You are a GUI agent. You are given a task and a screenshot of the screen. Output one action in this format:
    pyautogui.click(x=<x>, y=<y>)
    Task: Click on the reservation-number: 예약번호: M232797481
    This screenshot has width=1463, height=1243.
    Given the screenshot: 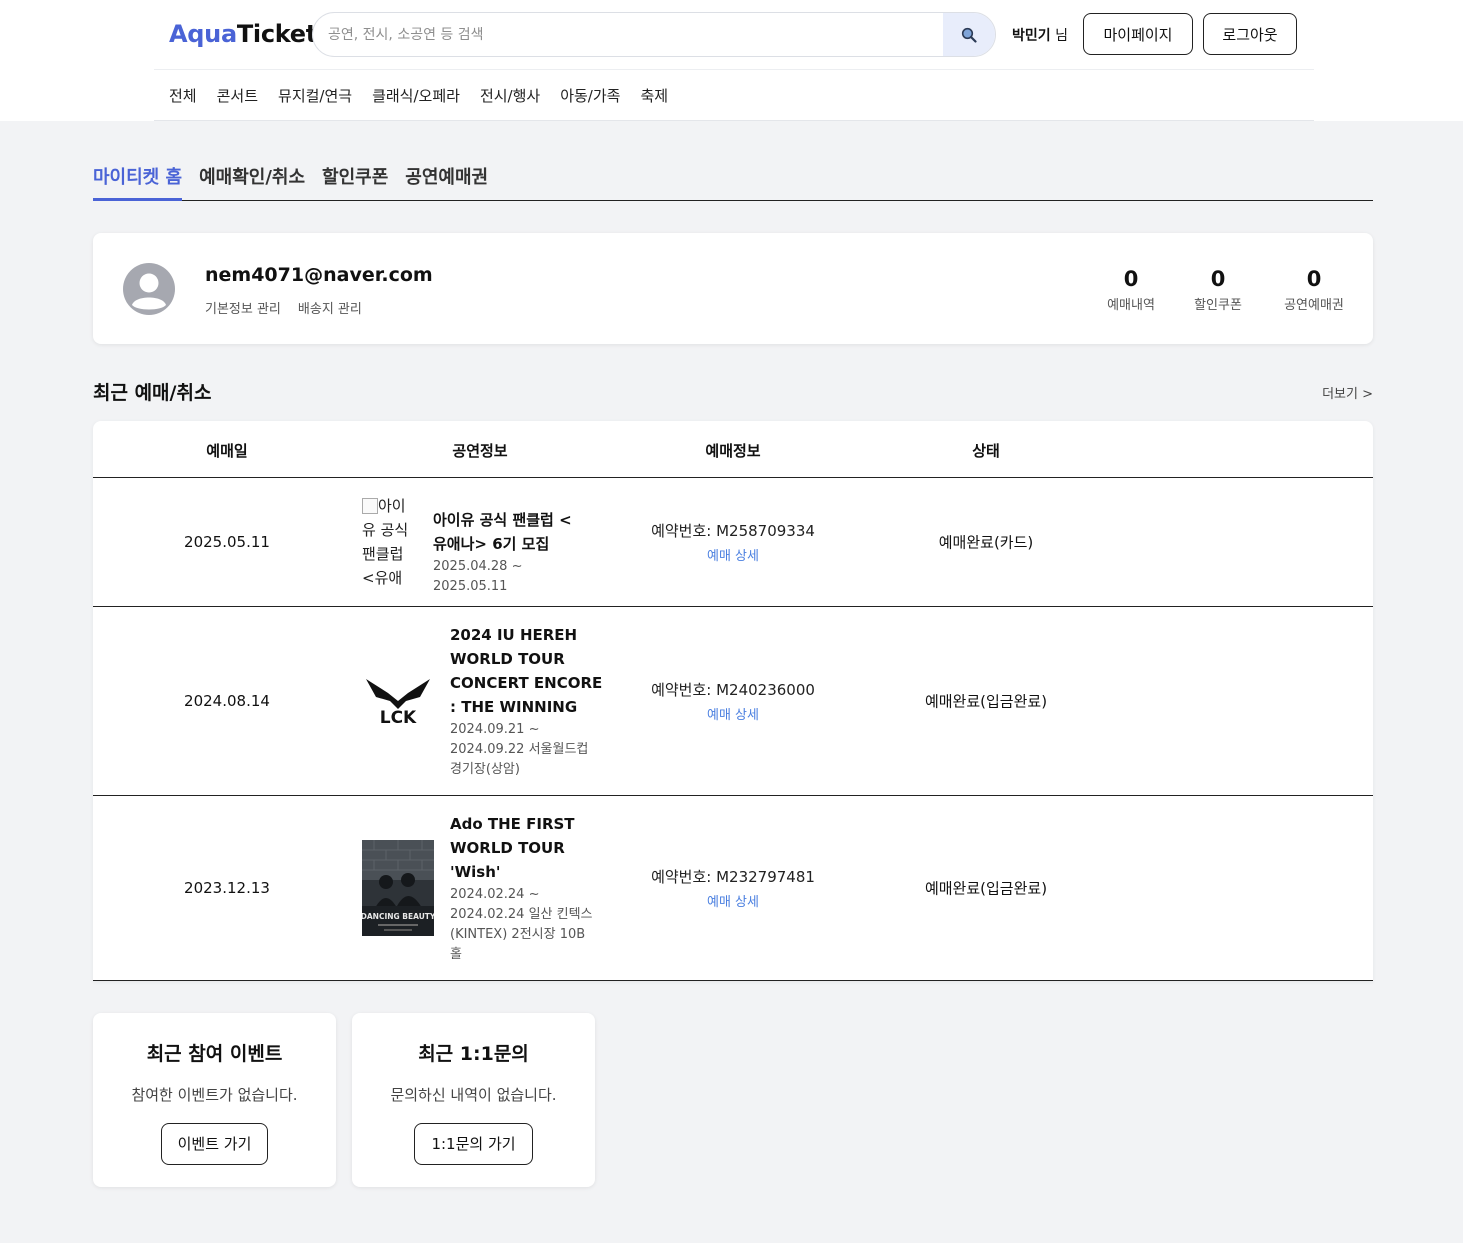 What is the action you would take?
    pyautogui.click(x=733, y=877)
    